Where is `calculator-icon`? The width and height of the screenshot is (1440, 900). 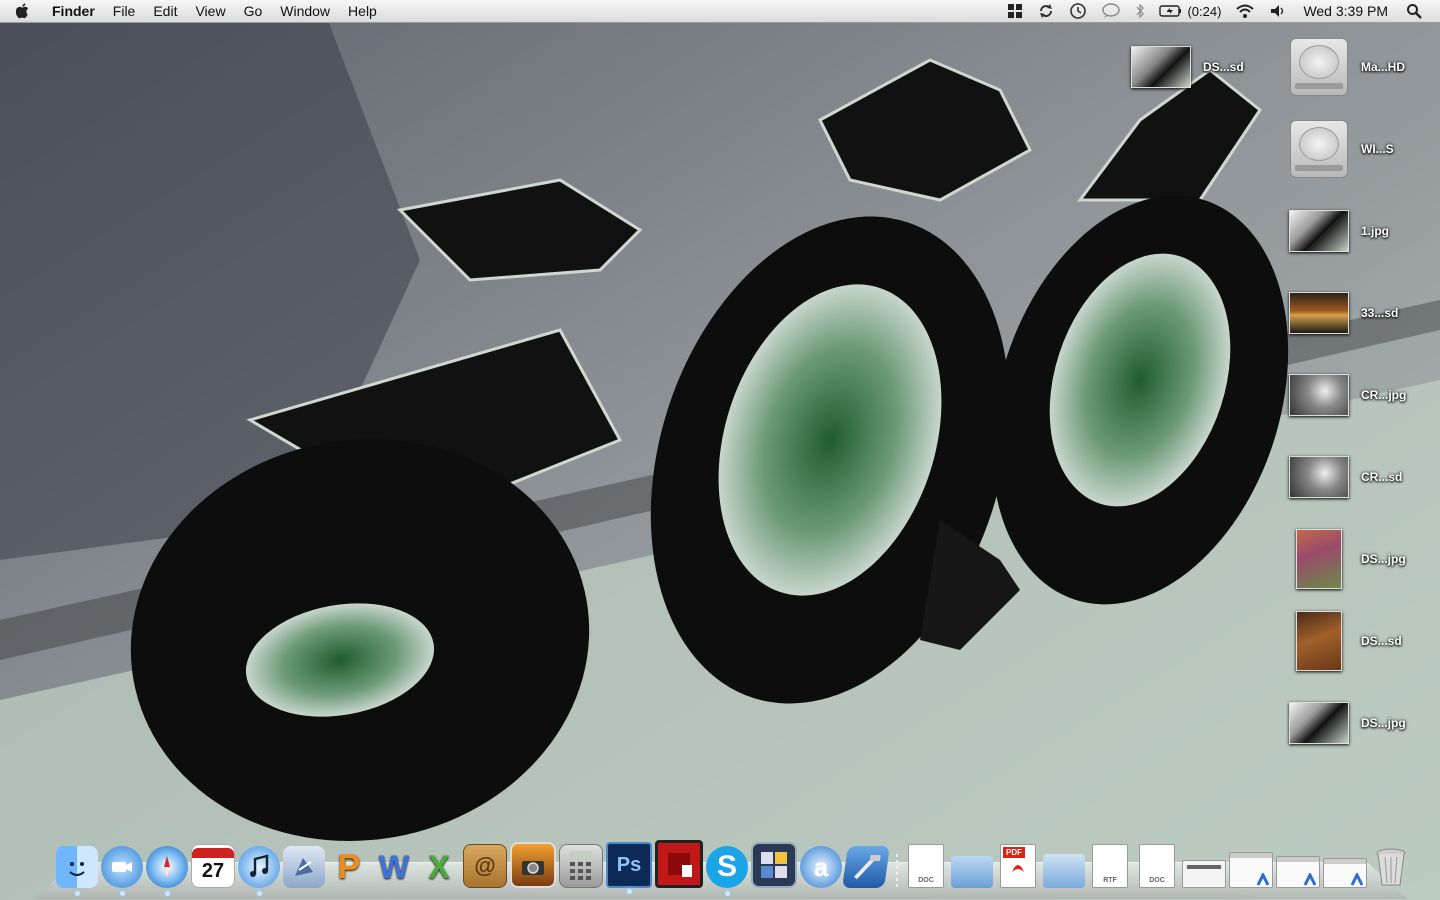 calculator-icon is located at coordinates (581, 866).